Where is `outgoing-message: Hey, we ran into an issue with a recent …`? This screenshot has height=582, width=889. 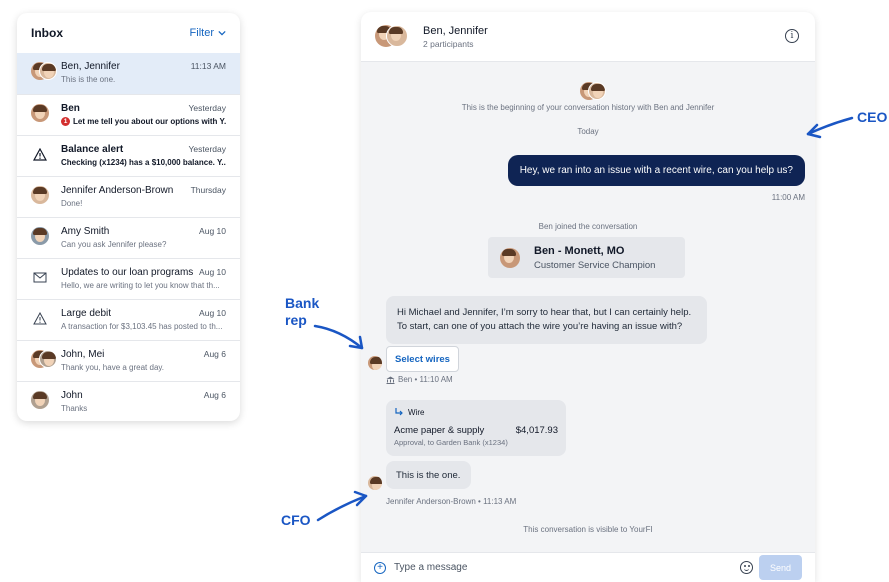 outgoing-message: Hey, we ran into an issue with a recent … is located at coordinates (656, 170).